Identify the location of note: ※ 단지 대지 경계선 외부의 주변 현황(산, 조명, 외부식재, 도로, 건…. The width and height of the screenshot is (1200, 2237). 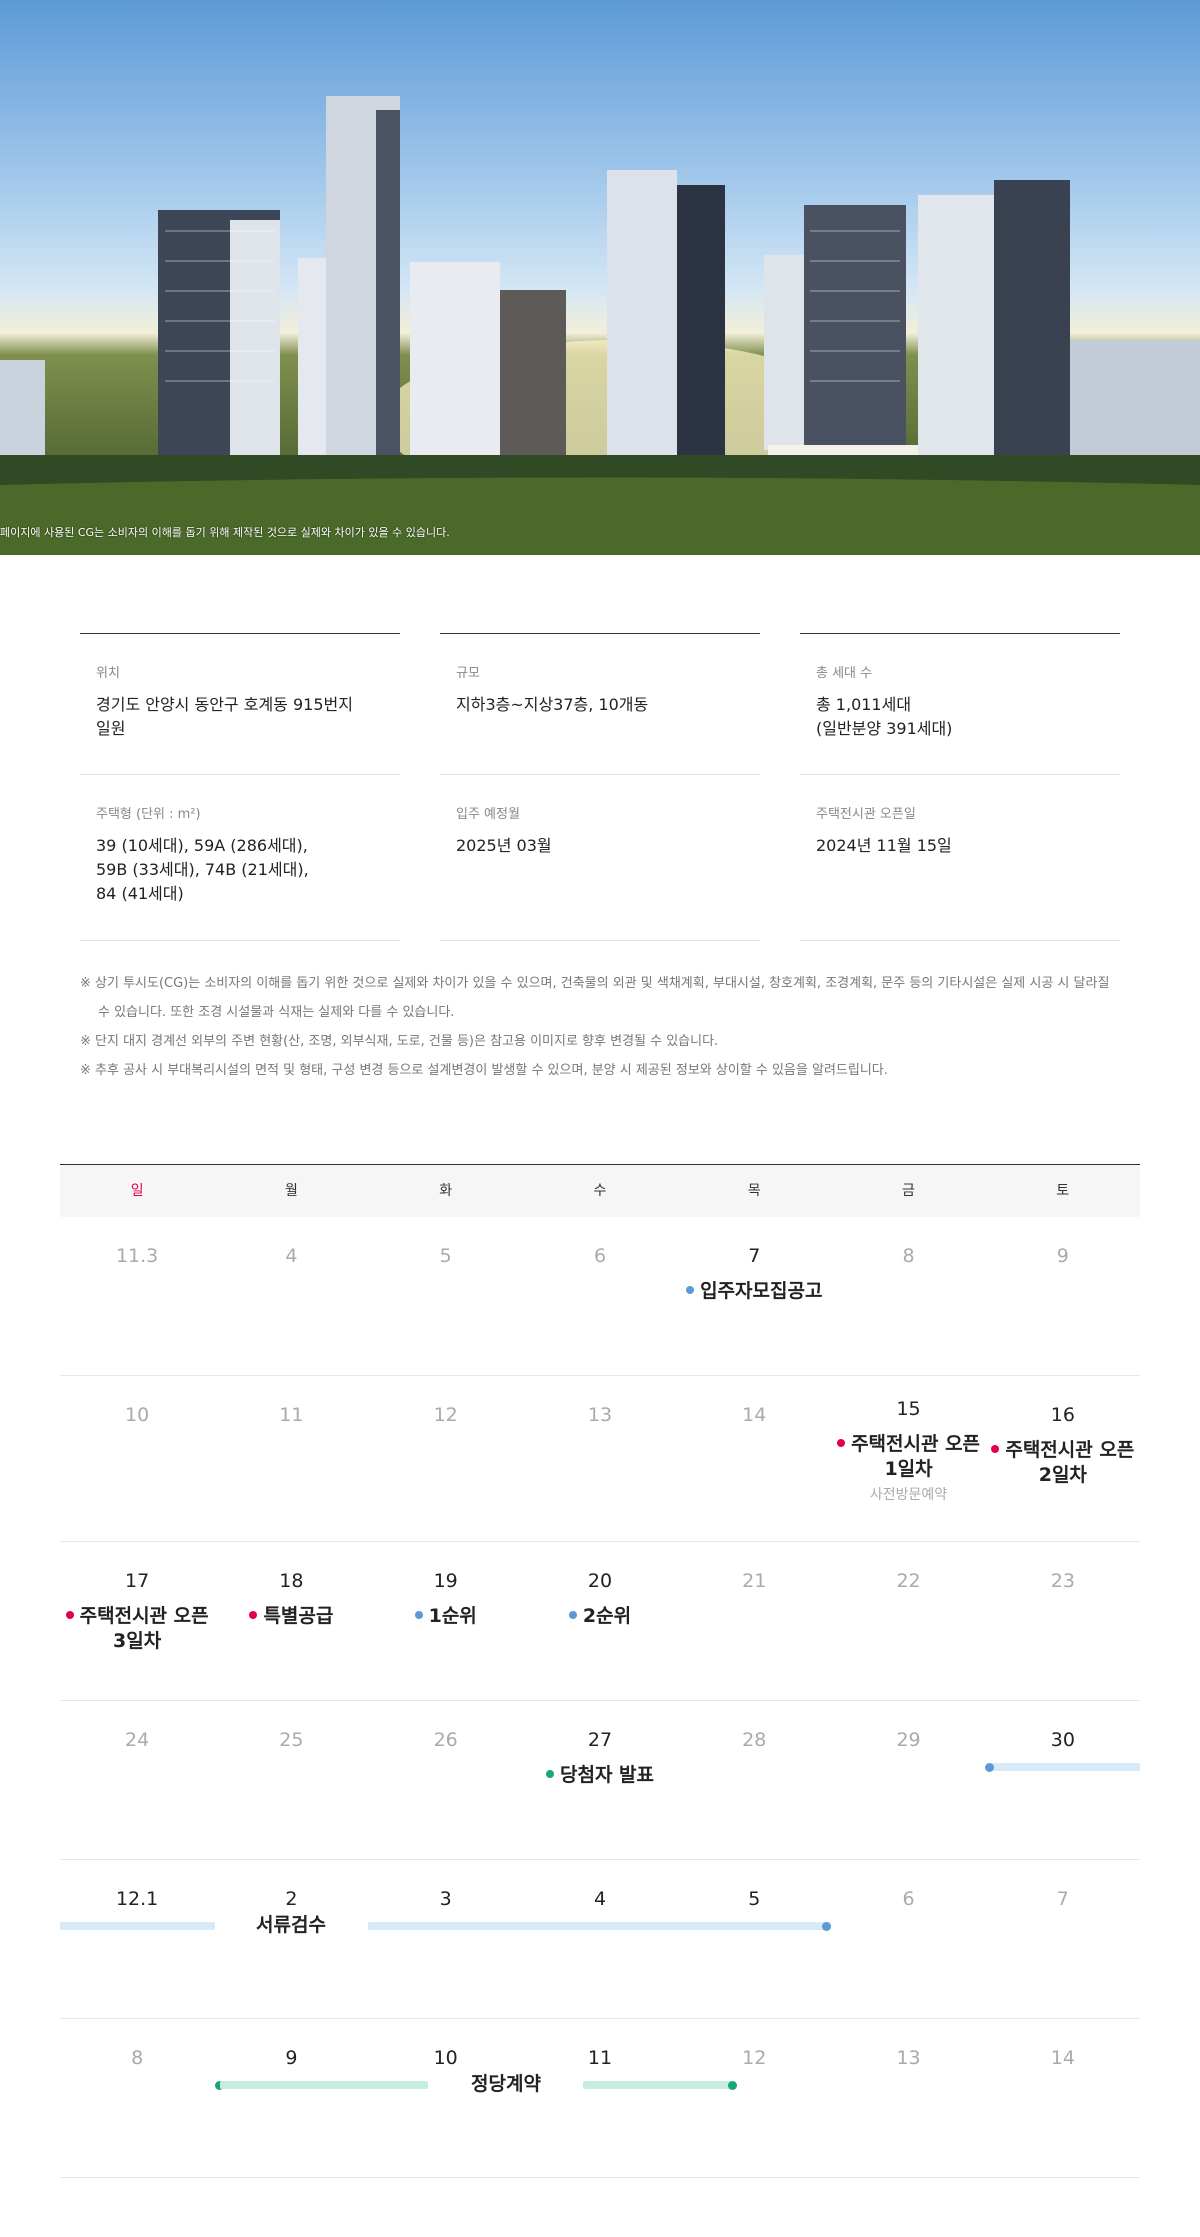
(399, 1041).